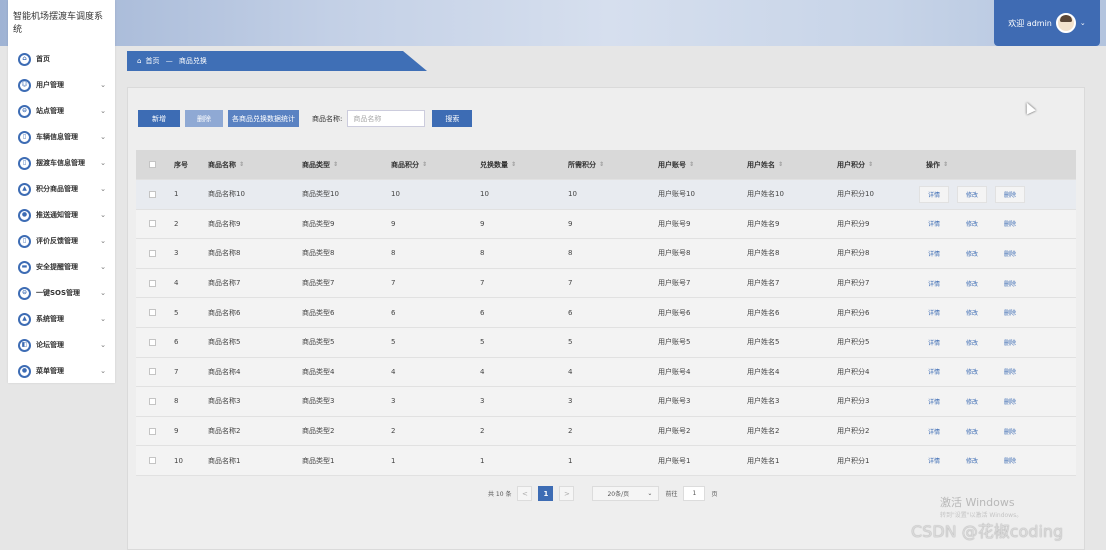  What do you see at coordinates (452, 118) in the screenshot?
I see `search-button: 搜索` at bounding box center [452, 118].